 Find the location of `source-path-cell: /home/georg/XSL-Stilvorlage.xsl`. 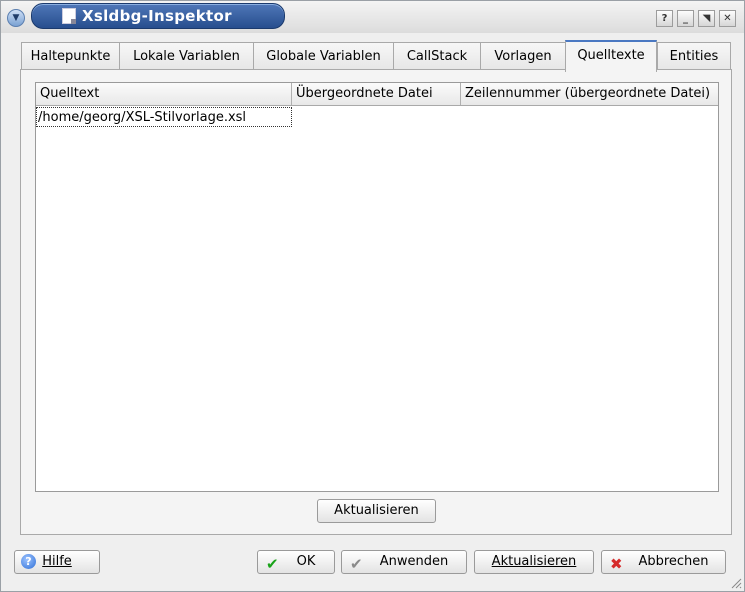

source-path-cell: /home/georg/XSL-Stilvorlage.xsl is located at coordinates (164, 117).